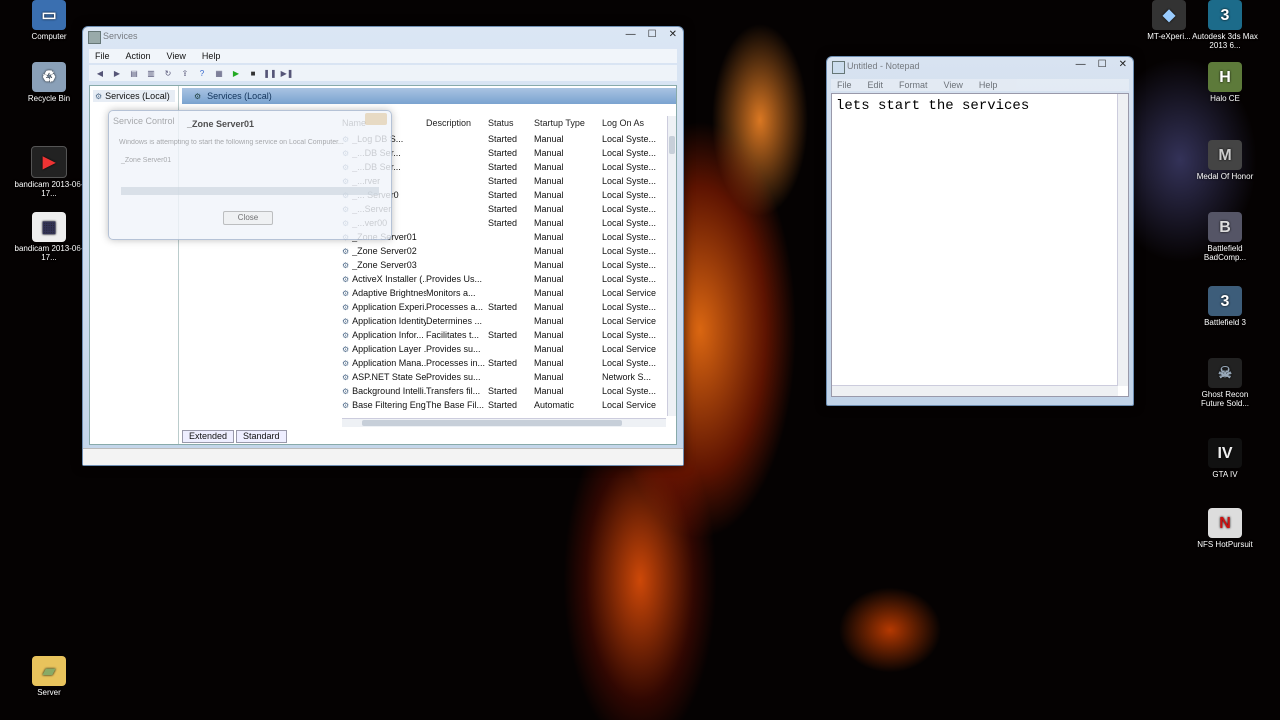 This screenshot has height=720, width=1280. I want to click on desktop-icon-computer: ▭ Computer, so click(49, 20).